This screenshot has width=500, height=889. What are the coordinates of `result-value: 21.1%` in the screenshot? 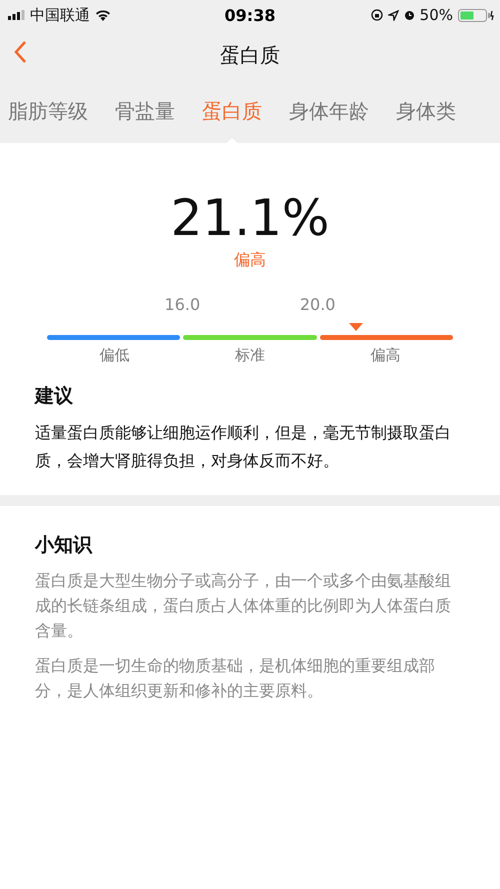 It's located at (250, 218).